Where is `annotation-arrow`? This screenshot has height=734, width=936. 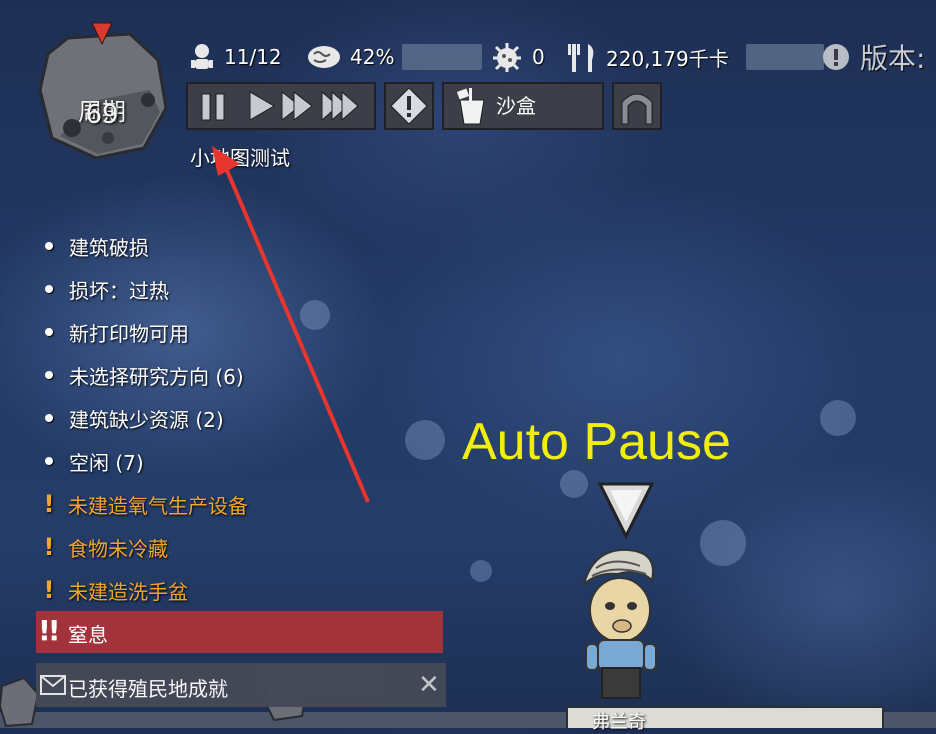 annotation-arrow is located at coordinates (291, 324).